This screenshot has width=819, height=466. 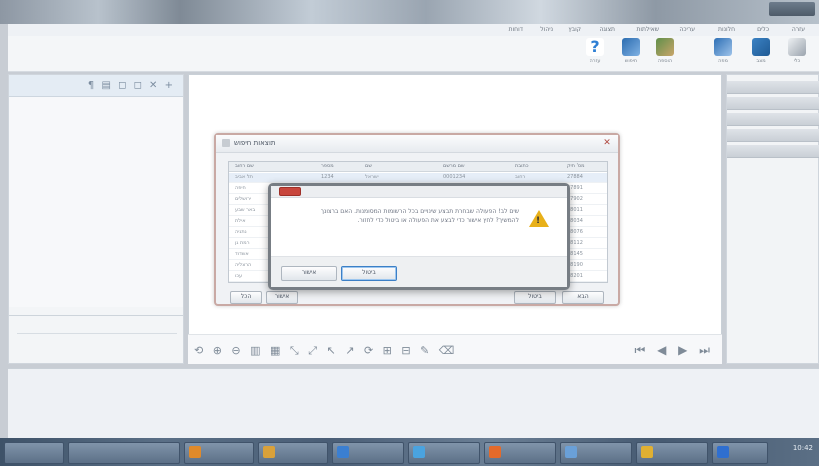 I want to click on navigation-bar: ⟲ ⊕ ⊖ ▥ ▦ ⤡ ⤢ ↖ ↗ ⟳ ⊞ ⊟ ✎ ⌫ ⏮ ◀ ▶ ⏭, so click(x=455, y=349).